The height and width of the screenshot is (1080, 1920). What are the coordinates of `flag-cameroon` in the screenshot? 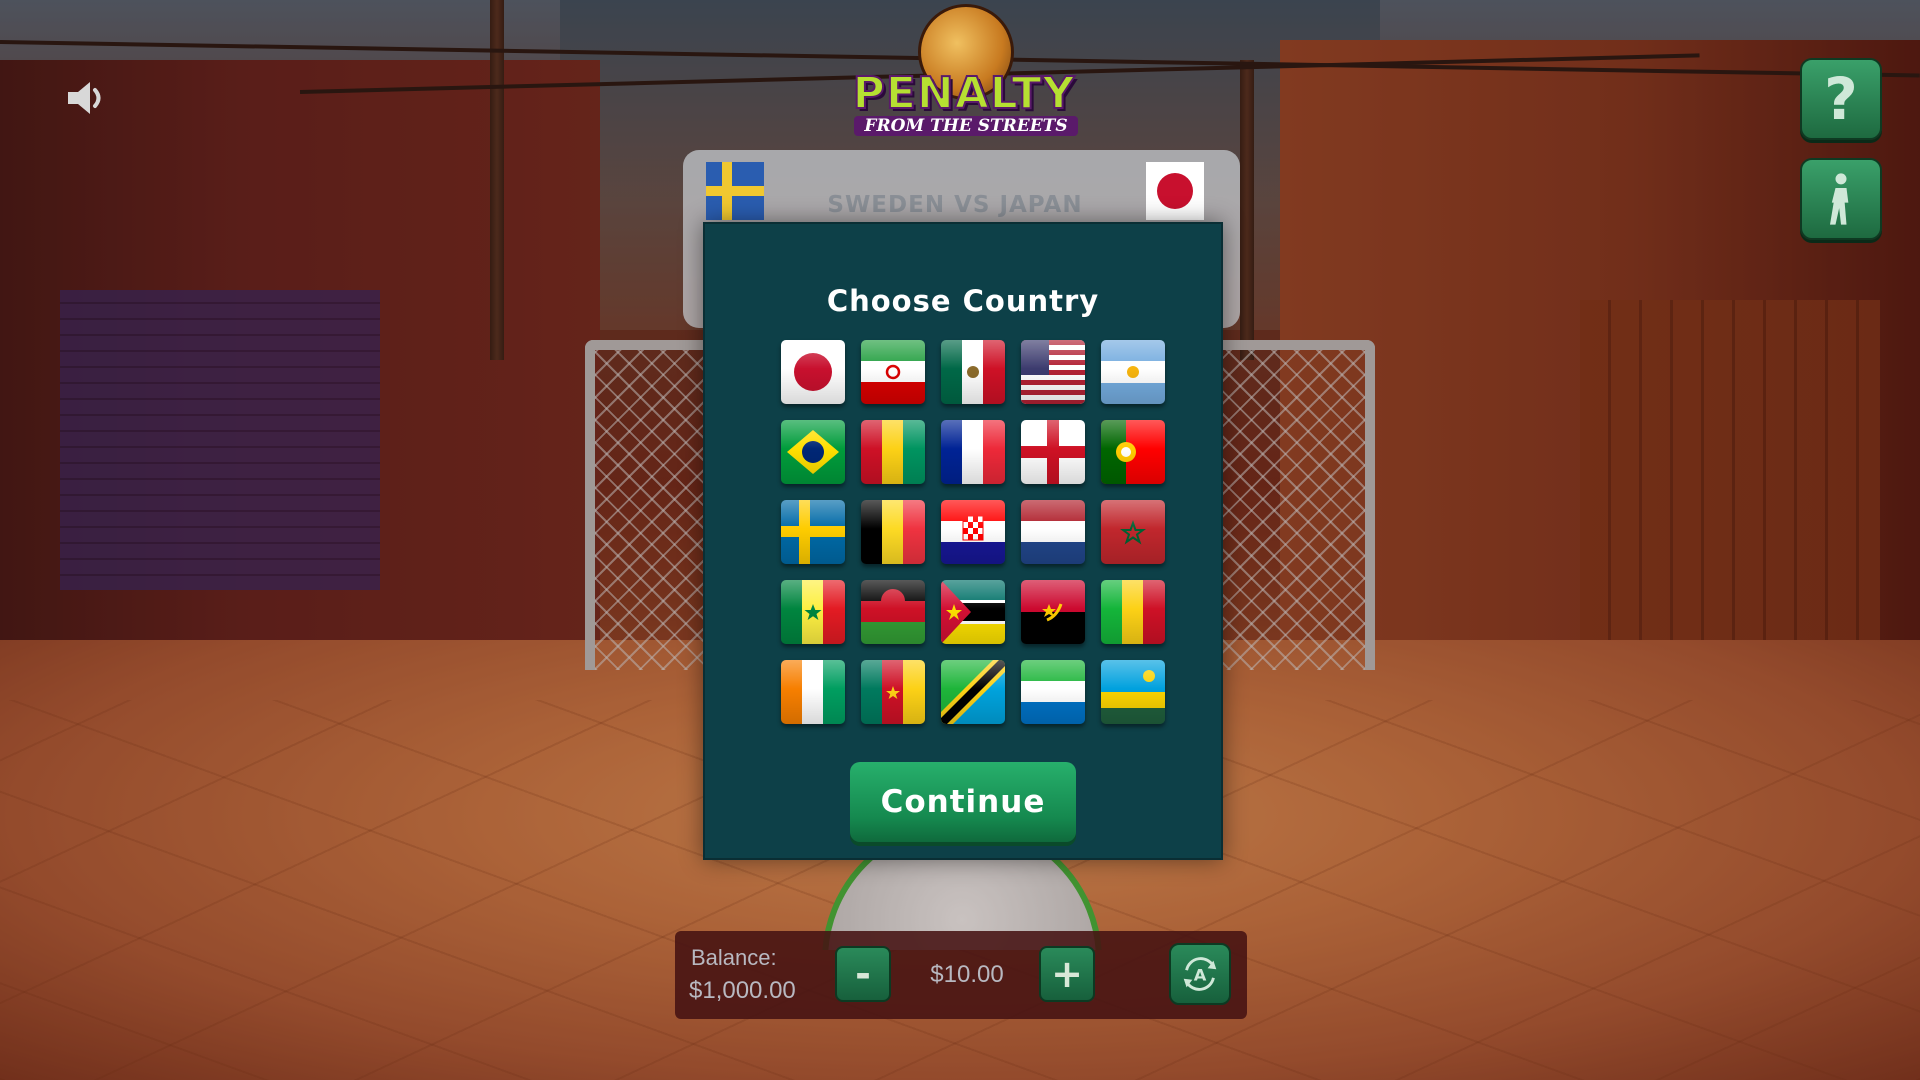 It's located at (893, 692).